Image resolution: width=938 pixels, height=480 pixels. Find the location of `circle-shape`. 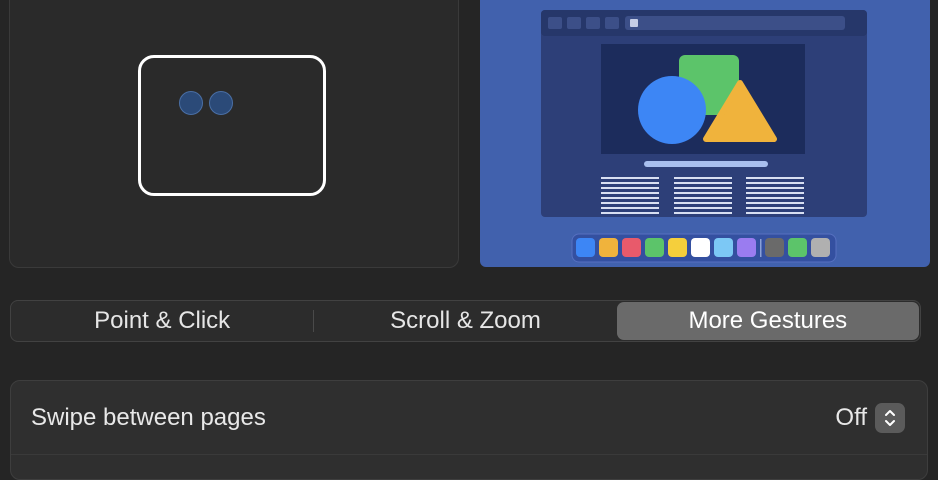

circle-shape is located at coordinates (672, 110).